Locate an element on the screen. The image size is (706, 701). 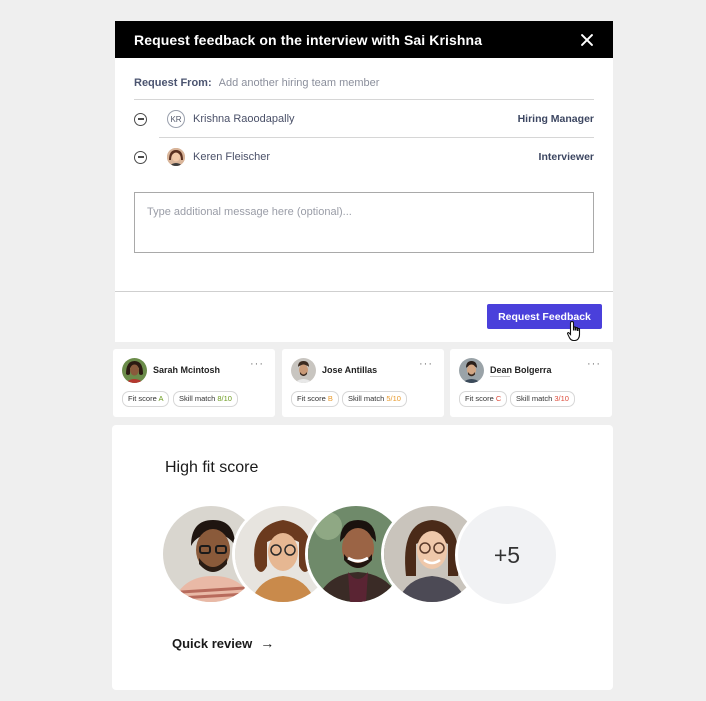
additional-message-input is located at coordinates (364, 222).